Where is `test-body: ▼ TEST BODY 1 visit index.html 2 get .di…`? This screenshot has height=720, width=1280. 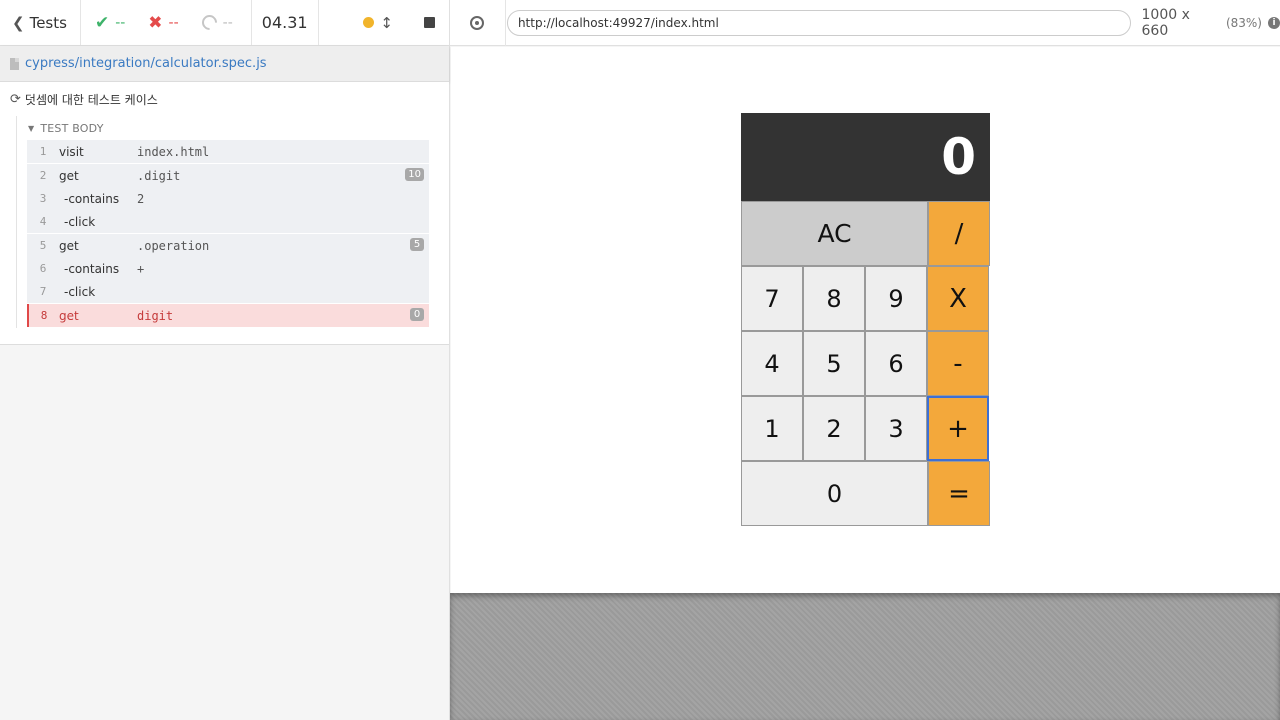 test-body: ▼ TEST BODY 1 visit index.html 2 get .di… is located at coordinates (222, 222).